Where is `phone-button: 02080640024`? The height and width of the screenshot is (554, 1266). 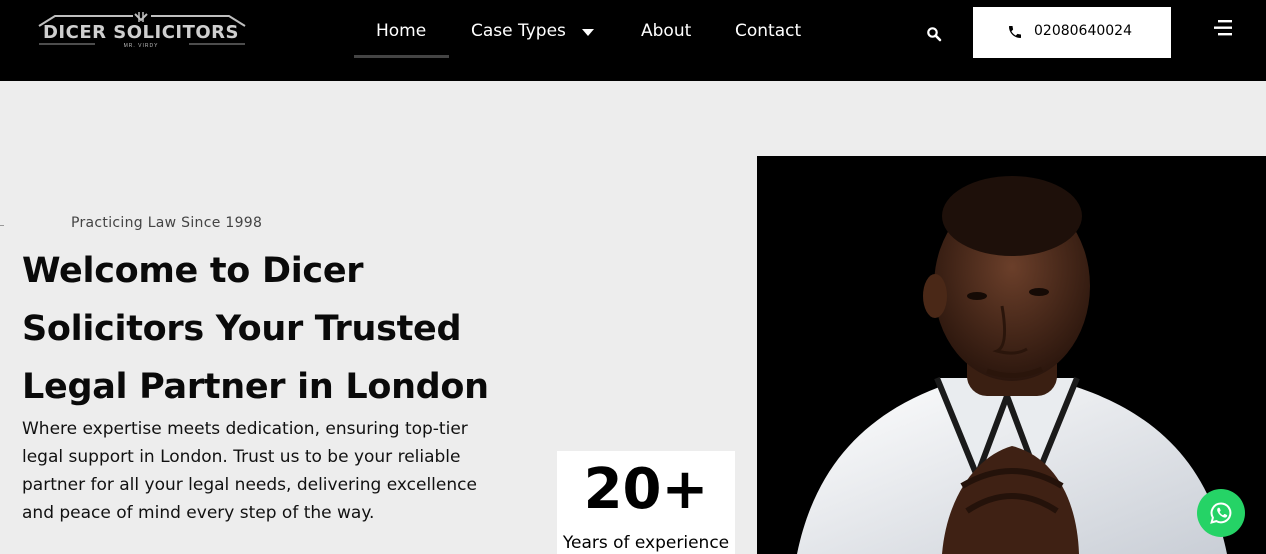
phone-button: 02080640024 is located at coordinates (1072, 32).